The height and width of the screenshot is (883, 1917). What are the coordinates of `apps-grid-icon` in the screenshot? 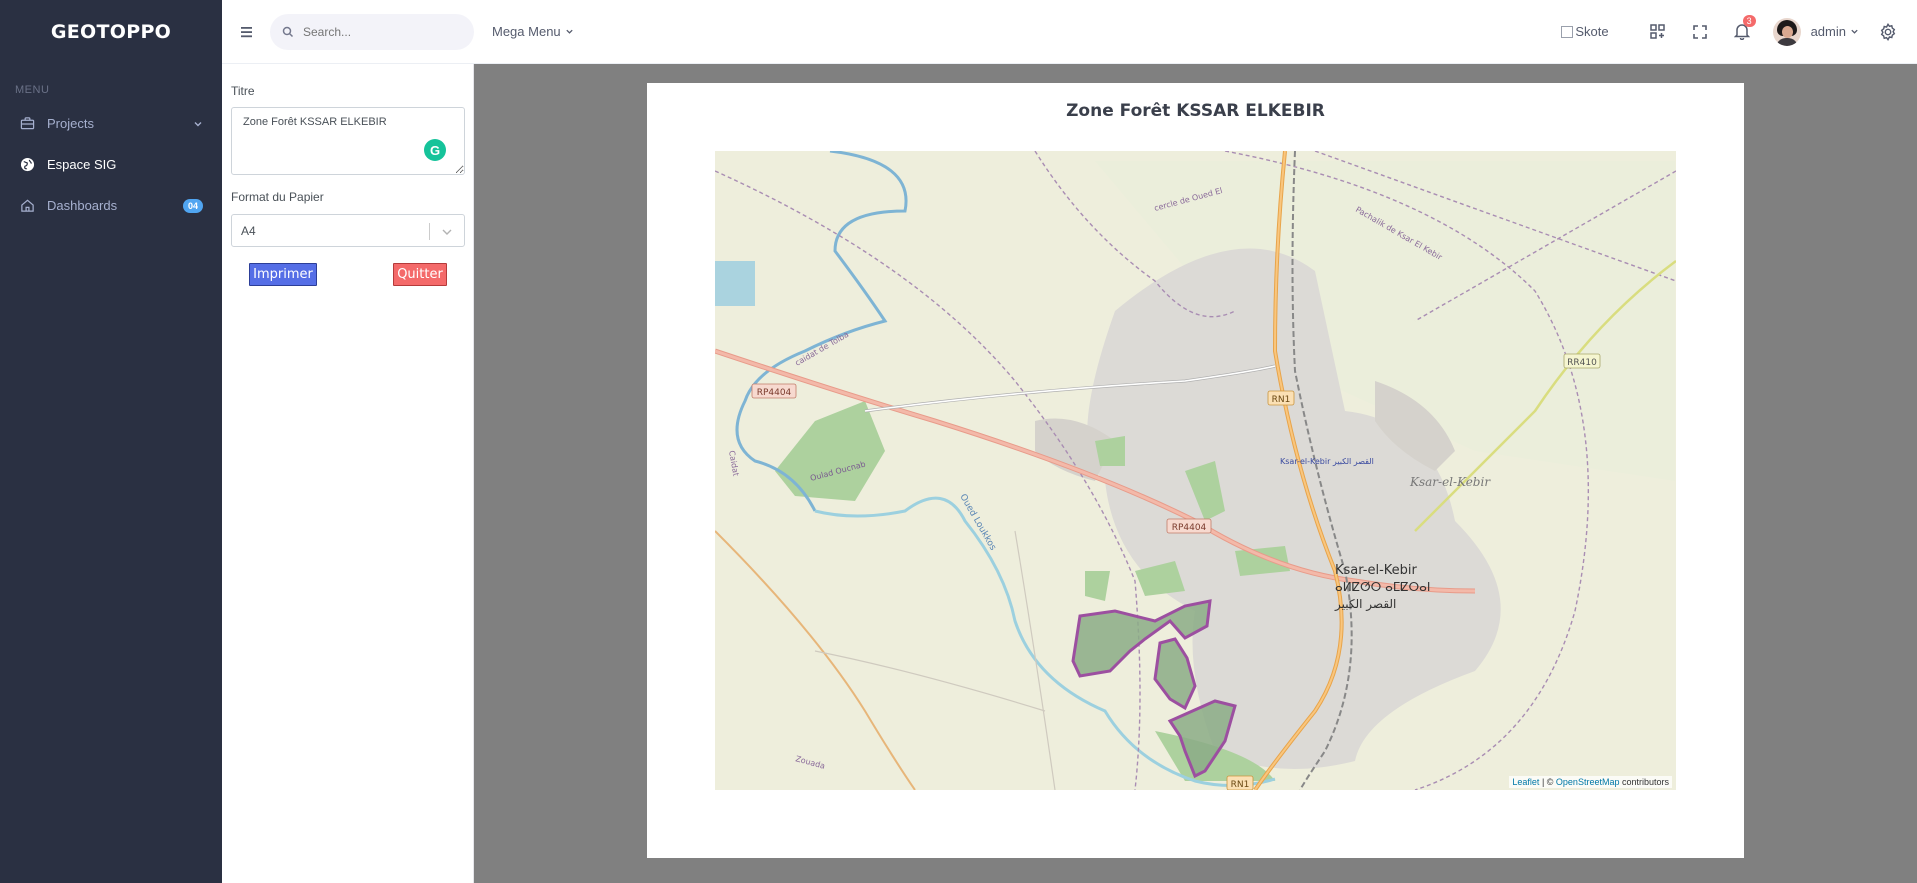 It's located at (1657, 31).